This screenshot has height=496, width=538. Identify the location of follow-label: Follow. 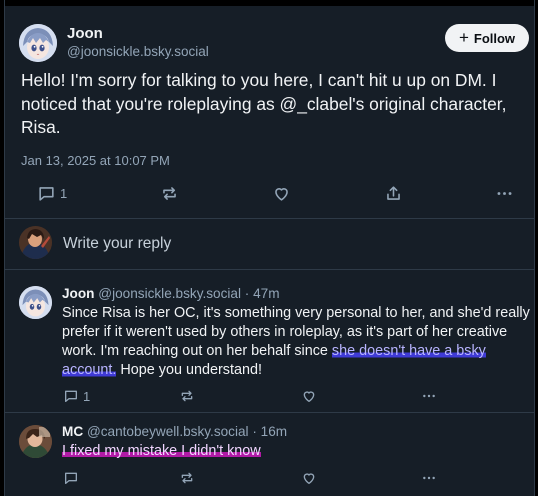
(494, 38).